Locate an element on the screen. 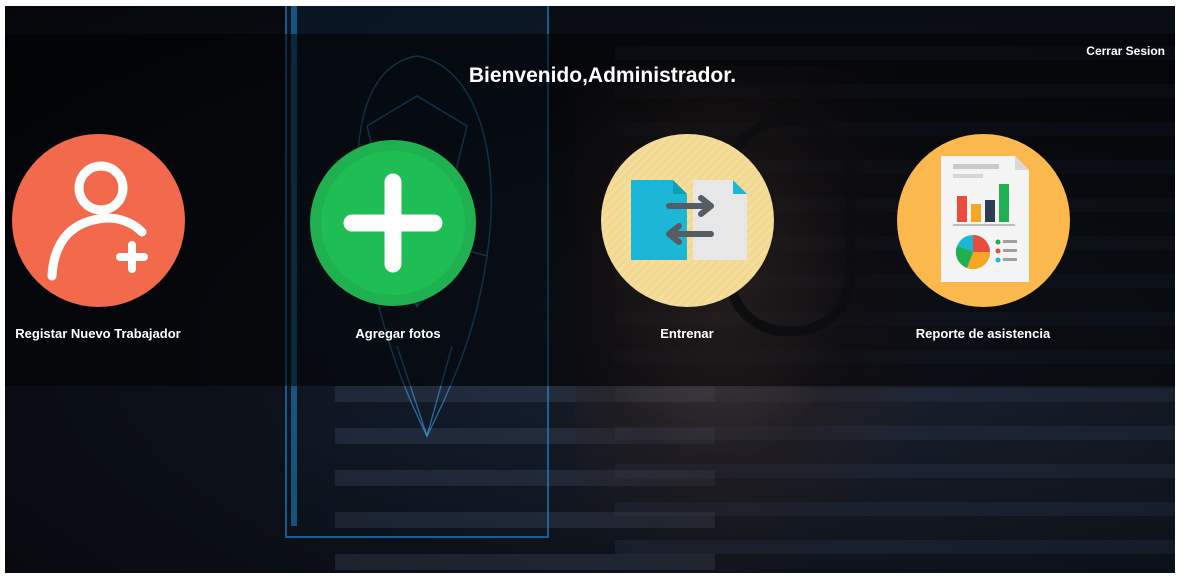  train-label: Entrenar is located at coordinates (687, 333).